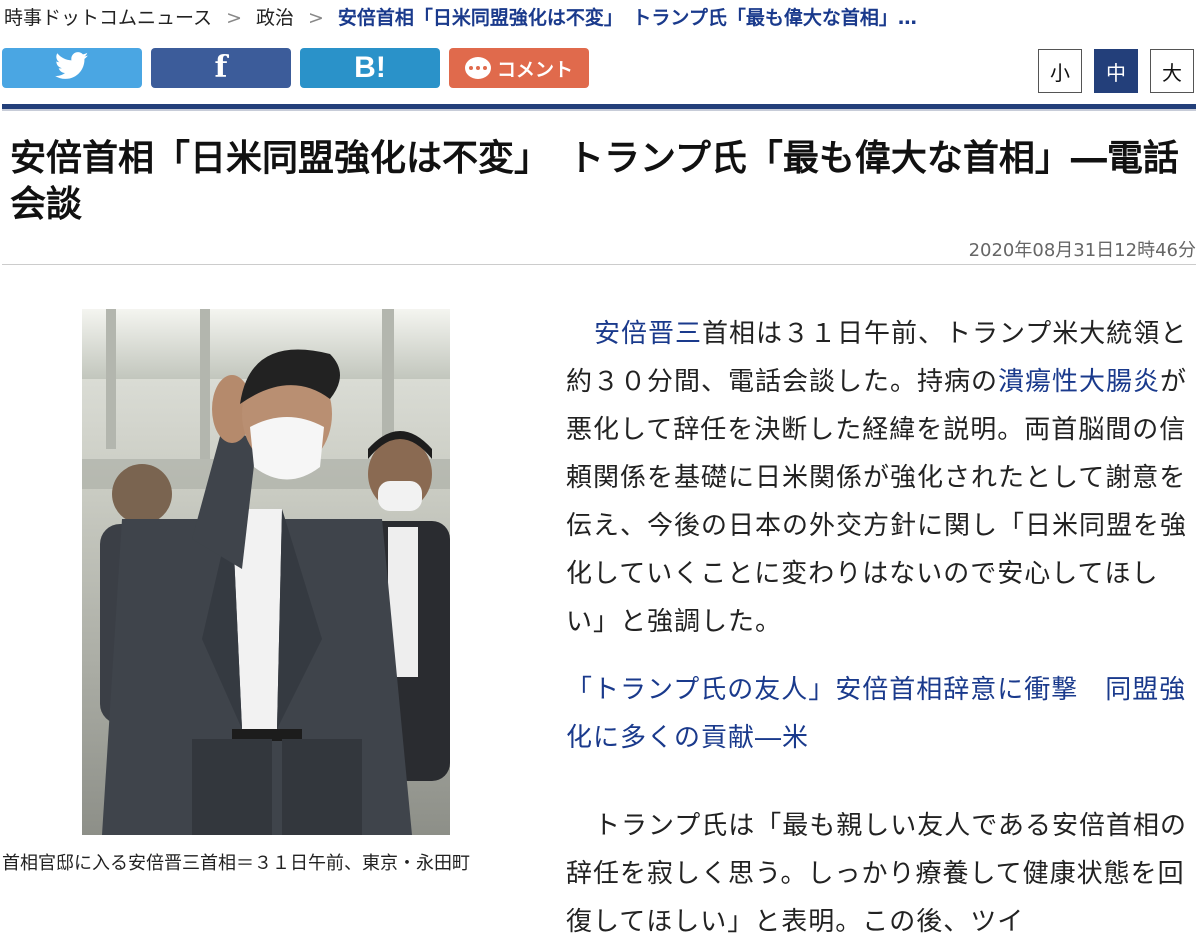 The image size is (1200, 946). I want to click on keyword-link-colitis: 潰瘍性大腸炎, so click(1079, 382).